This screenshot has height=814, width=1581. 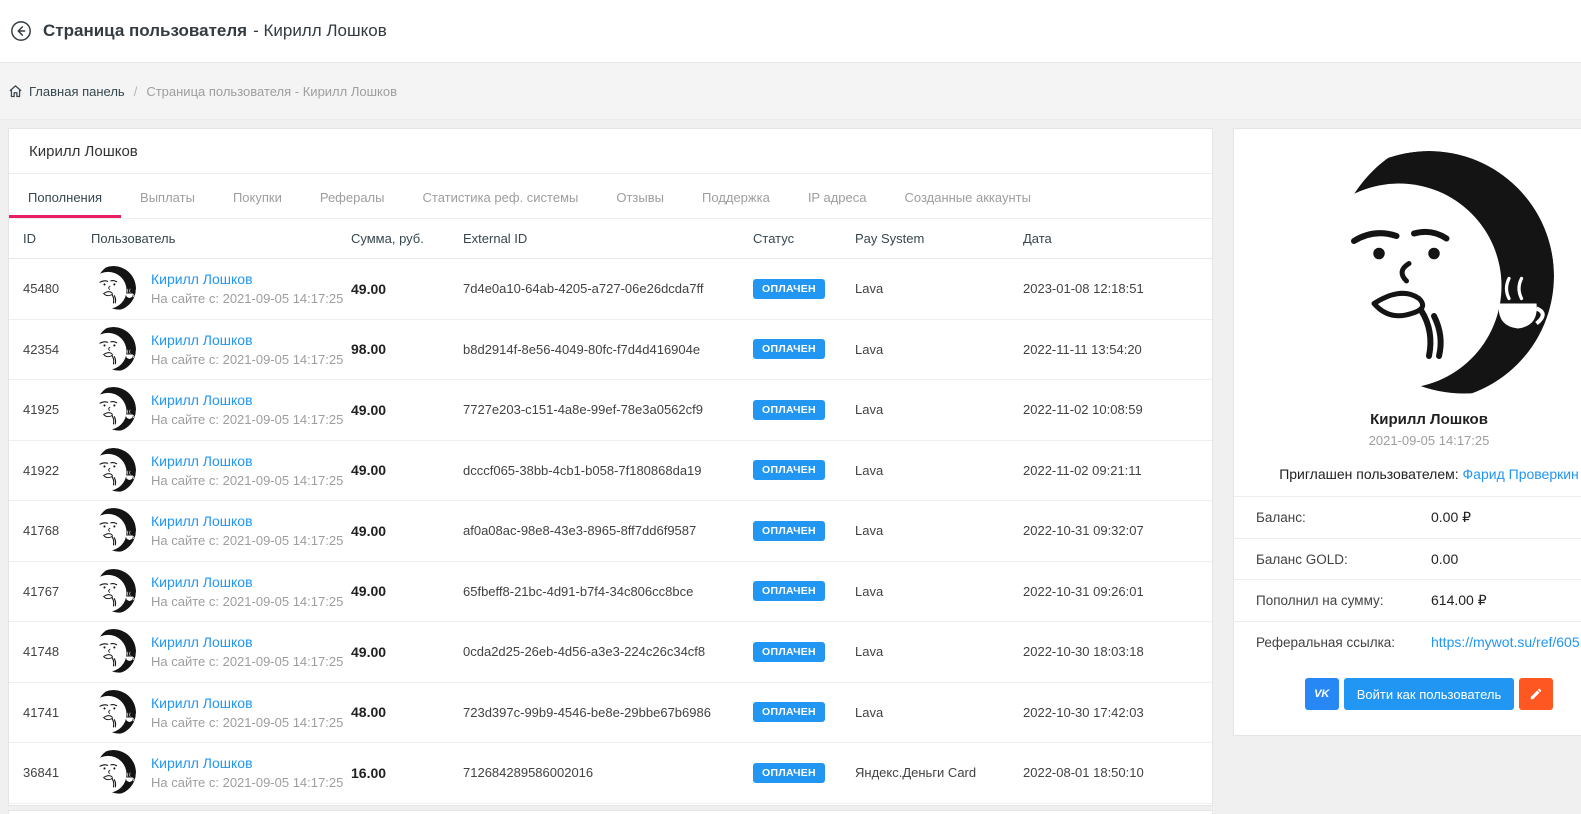 I want to click on tab-4: Статистика реф. системы, so click(x=501, y=196).